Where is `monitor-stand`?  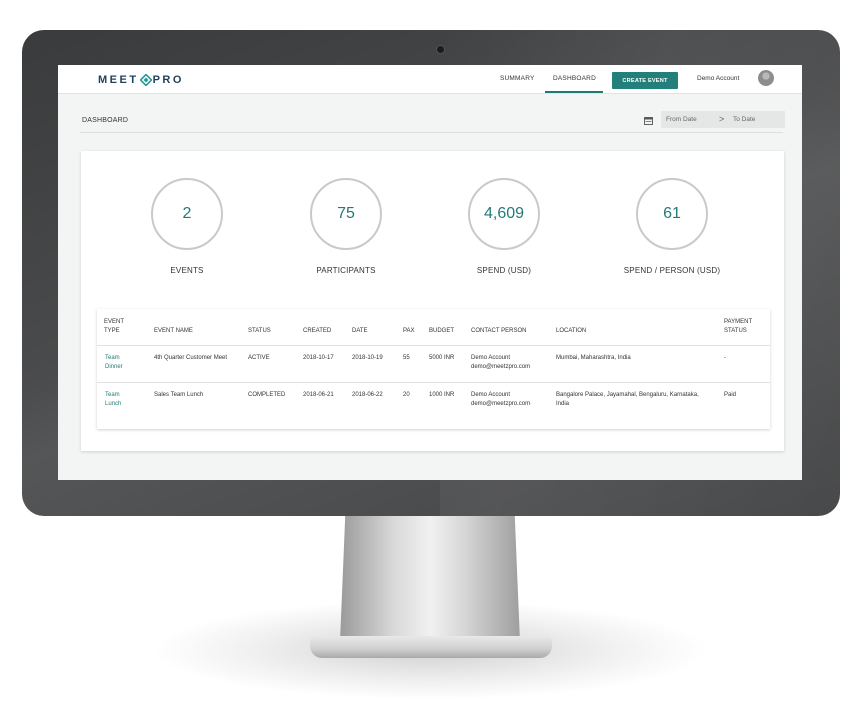 monitor-stand is located at coordinates (430, 577).